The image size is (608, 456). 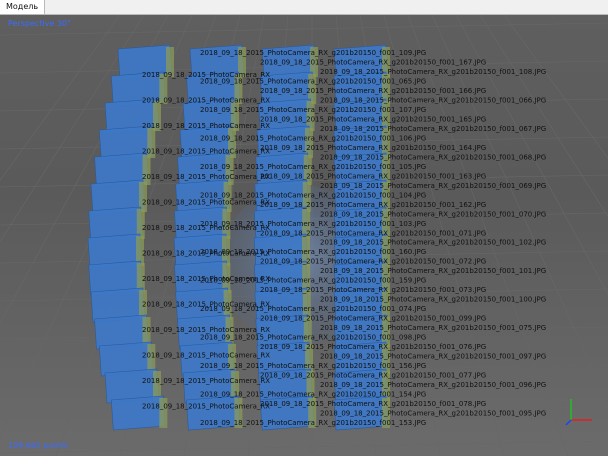 What do you see at coordinates (138, 413) in the screenshot?
I see `camera-plane` at bounding box center [138, 413].